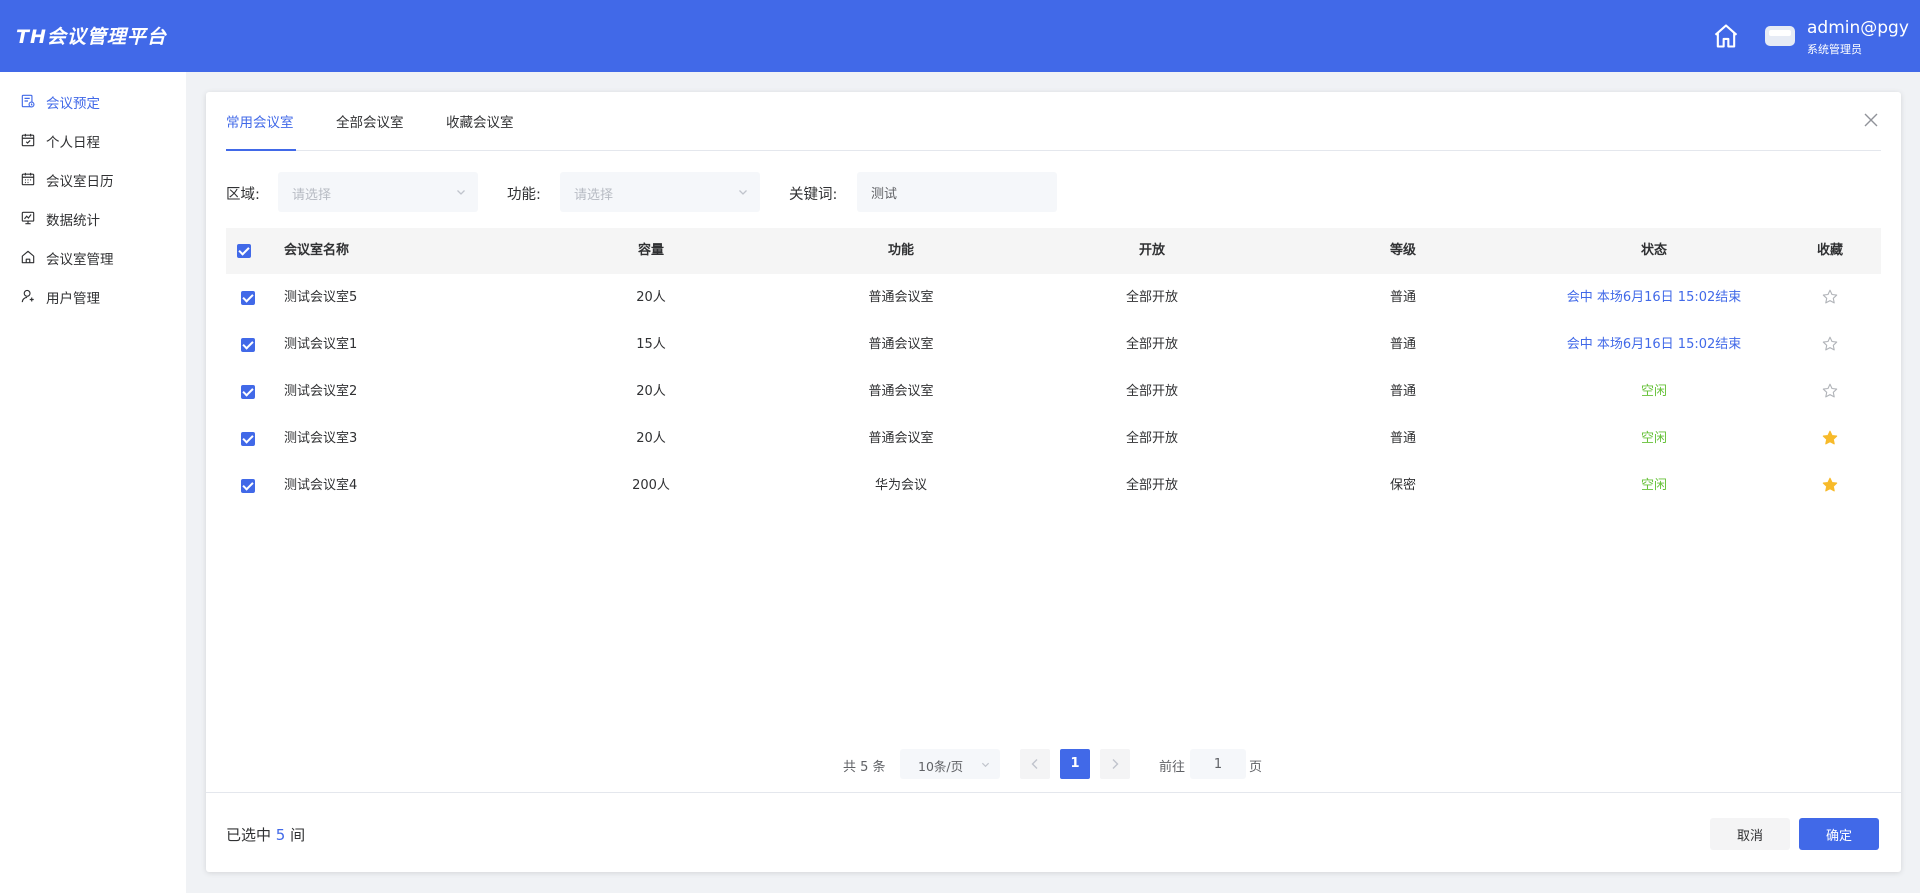 This screenshot has width=1920, height=893. Describe the element at coordinates (1053, 251) in the screenshot. I see `table-header: 会议室名称 容量 功能 开放 等级 状态 收藏` at that location.